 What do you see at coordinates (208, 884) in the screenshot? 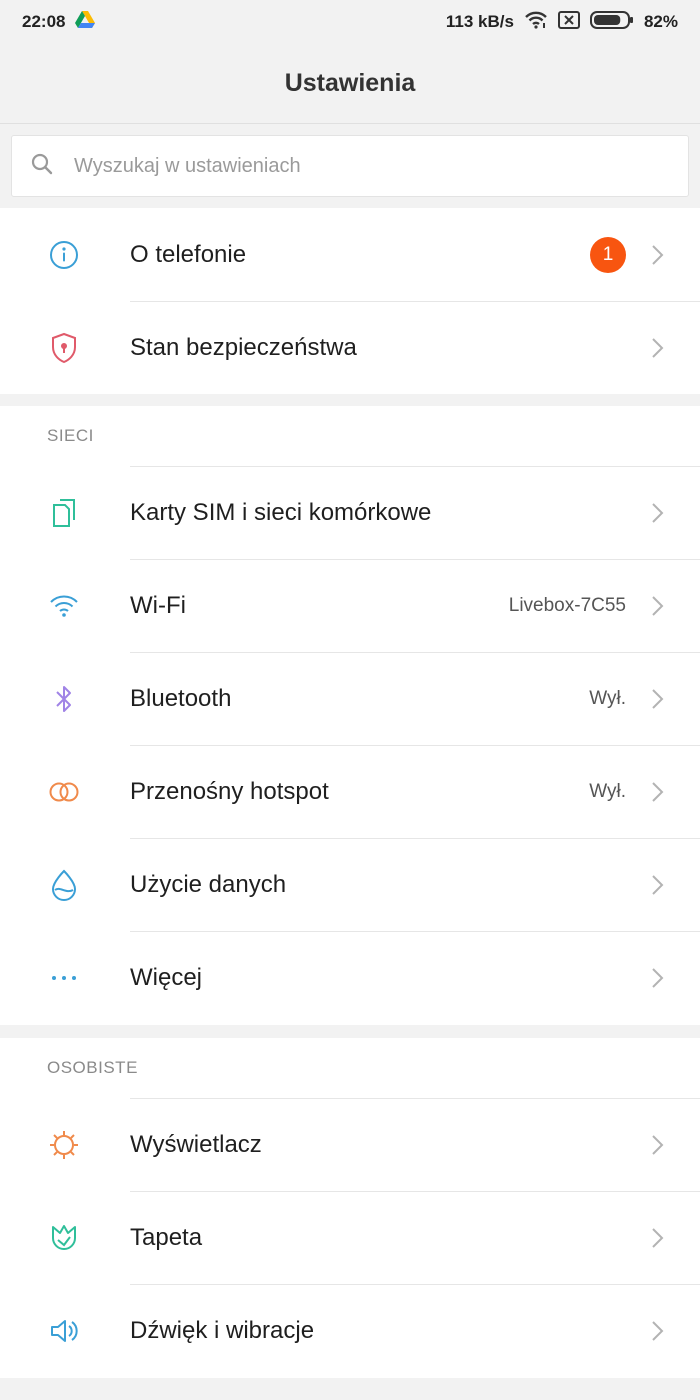
I see `item-label: Użycie danych` at bounding box center [208, 884].